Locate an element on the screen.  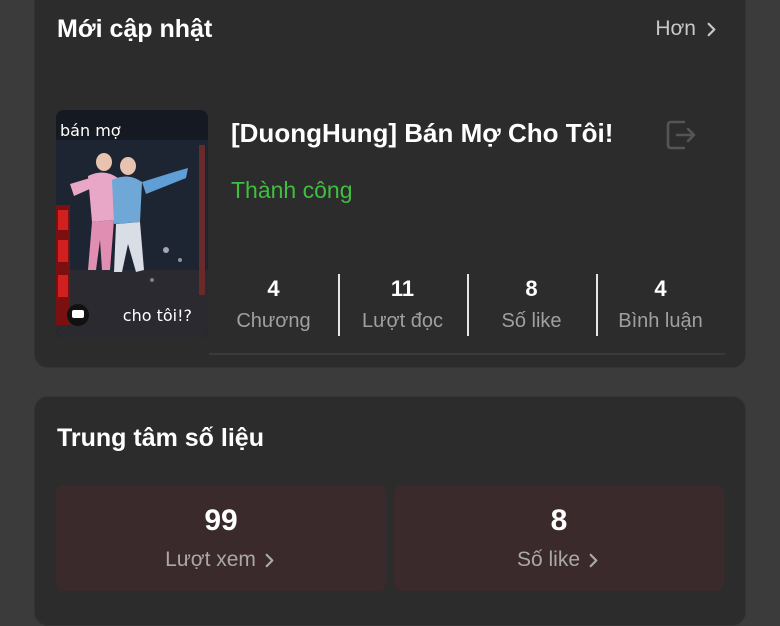
stat-value: 8 is located at coordinates (531, 288).